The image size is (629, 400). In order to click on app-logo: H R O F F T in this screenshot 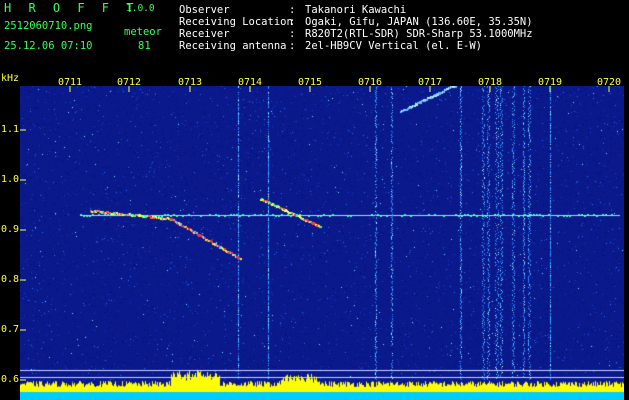, I will do `click(71, 8)`.